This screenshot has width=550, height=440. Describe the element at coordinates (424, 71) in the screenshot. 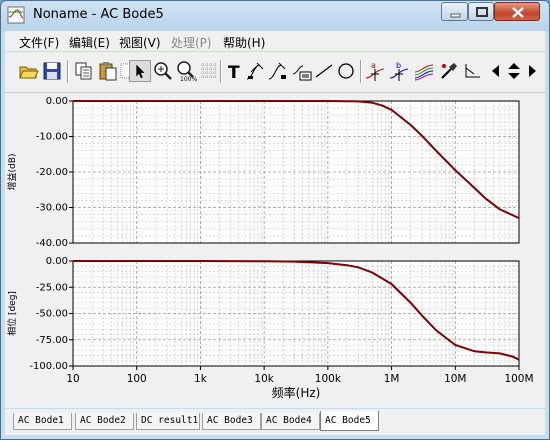

I see `curve-colors-icon` at that location.